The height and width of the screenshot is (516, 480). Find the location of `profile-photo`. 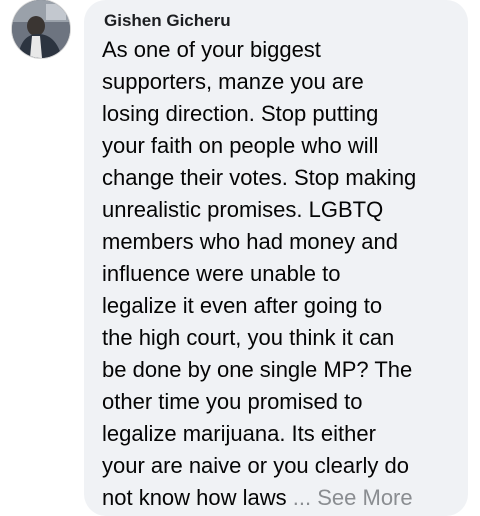

profile-photo is located at coordinates (41, 29).